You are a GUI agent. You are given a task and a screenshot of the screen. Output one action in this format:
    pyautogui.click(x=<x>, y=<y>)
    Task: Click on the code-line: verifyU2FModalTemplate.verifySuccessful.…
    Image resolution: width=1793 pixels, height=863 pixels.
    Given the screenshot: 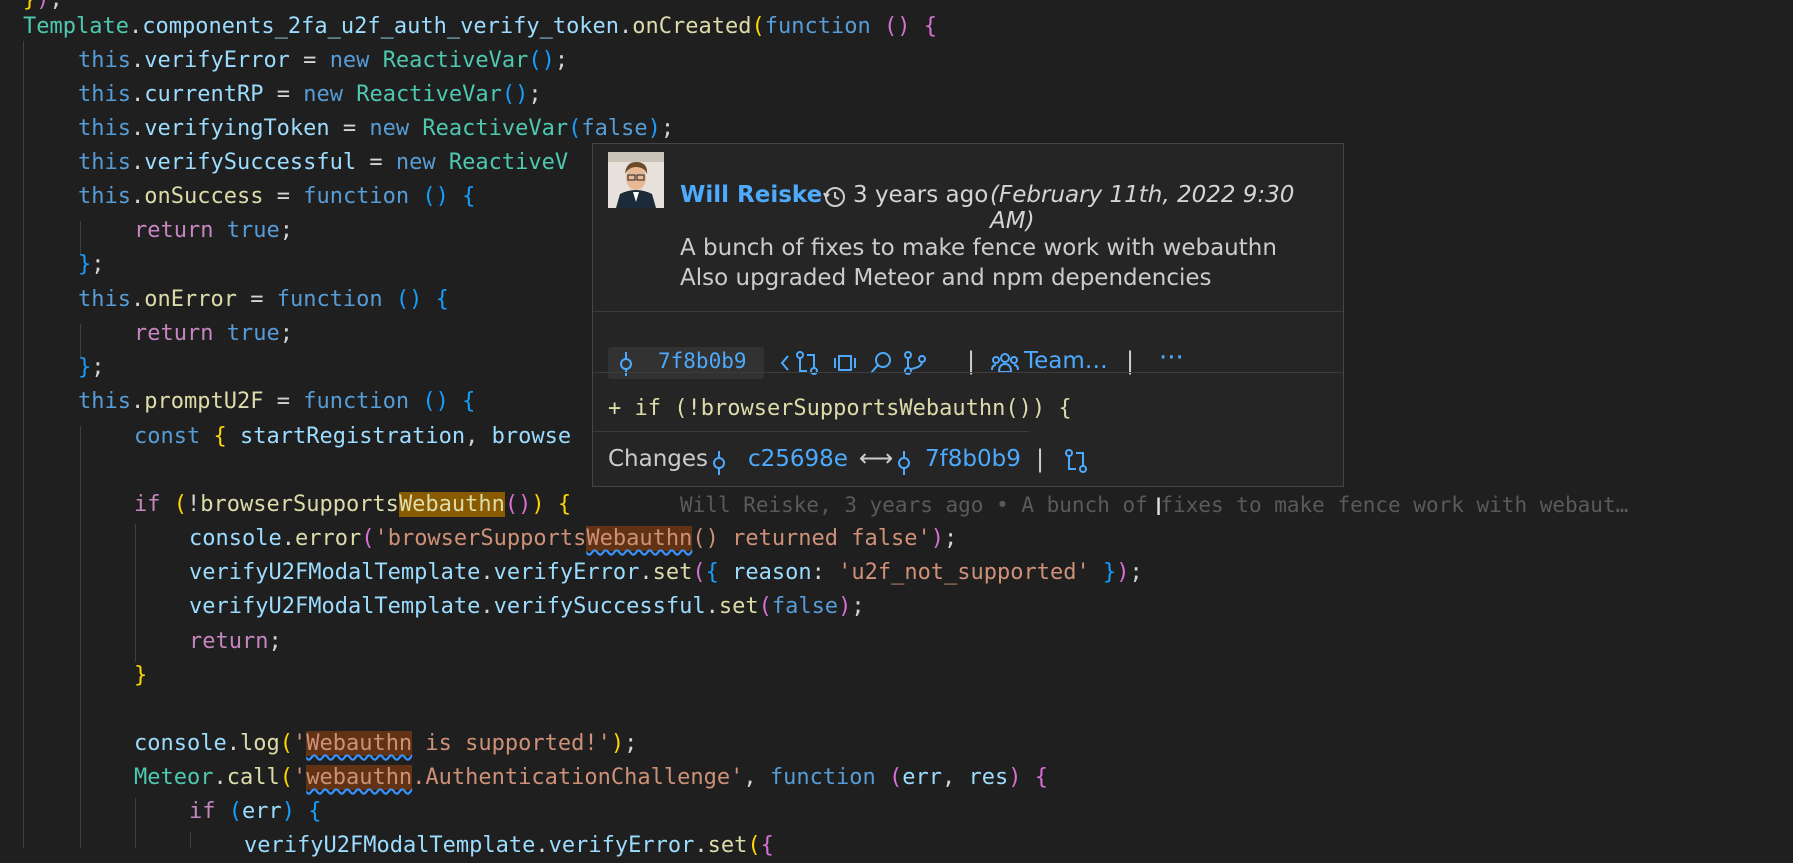 What is the action you would take?
    pyautogui.click(x=527, y=606)
    